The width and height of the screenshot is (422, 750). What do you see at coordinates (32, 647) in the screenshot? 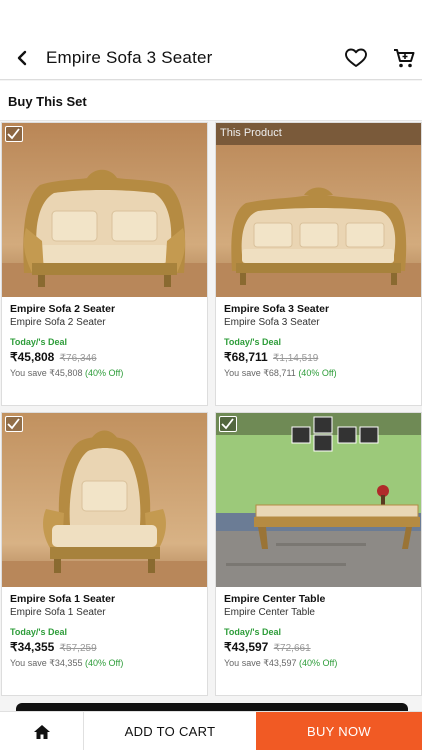
I see `price: ₹34,355` at bounding box center [32, 647].